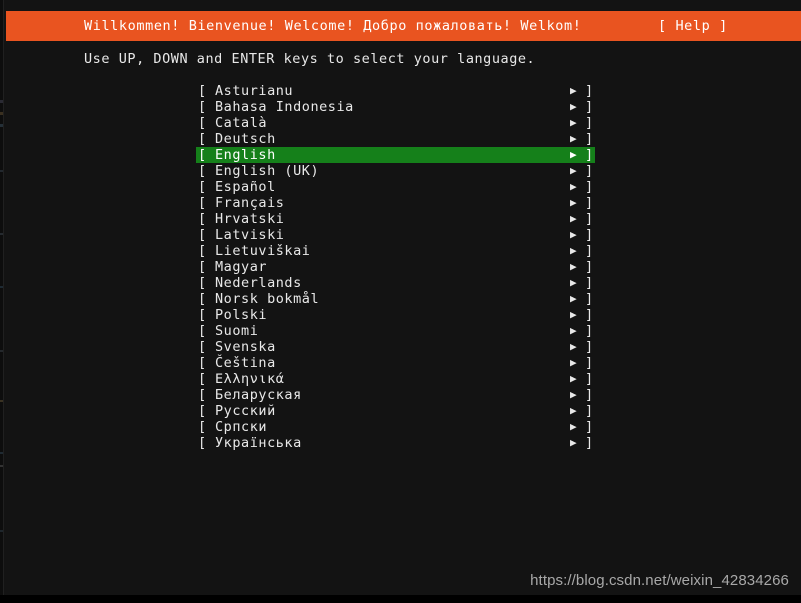 The height and width of the screenshot is (603, 801). I want to click on language-option: [Српски ▶], so click(395, 427).